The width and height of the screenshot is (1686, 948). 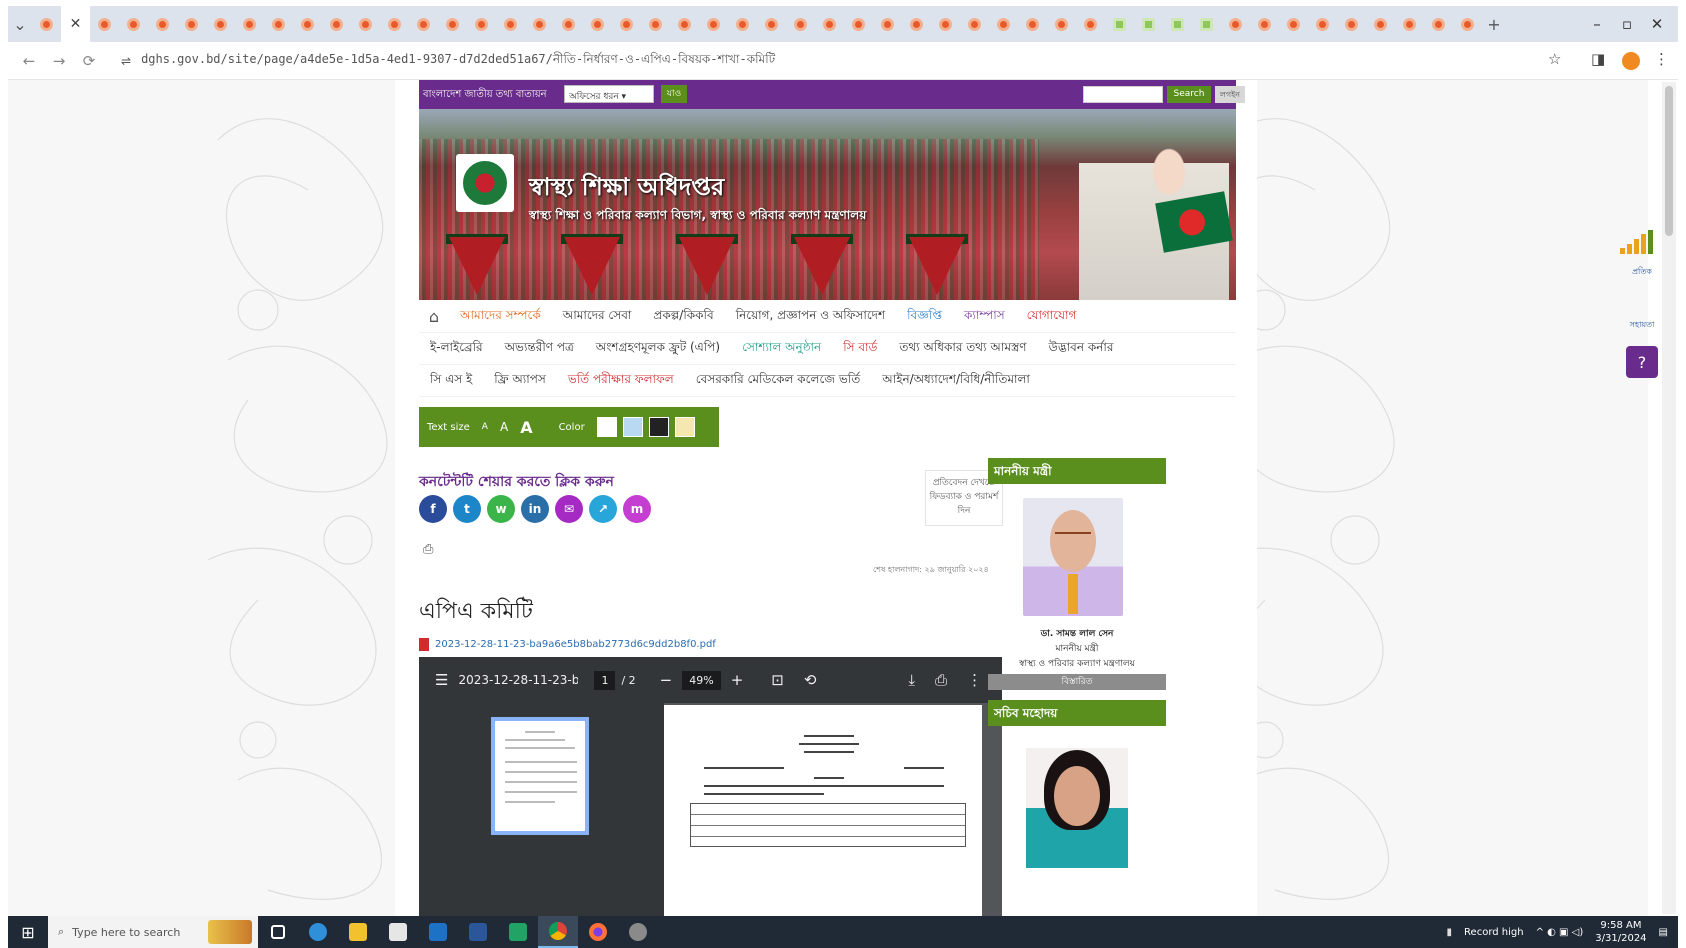 What do you see at coordinates (956, 381) in the screenshot?
I see `menu-item: আইন/অধ্যাদেশ/বিধি/নীতিমালা` at bounding box center [956, 381].